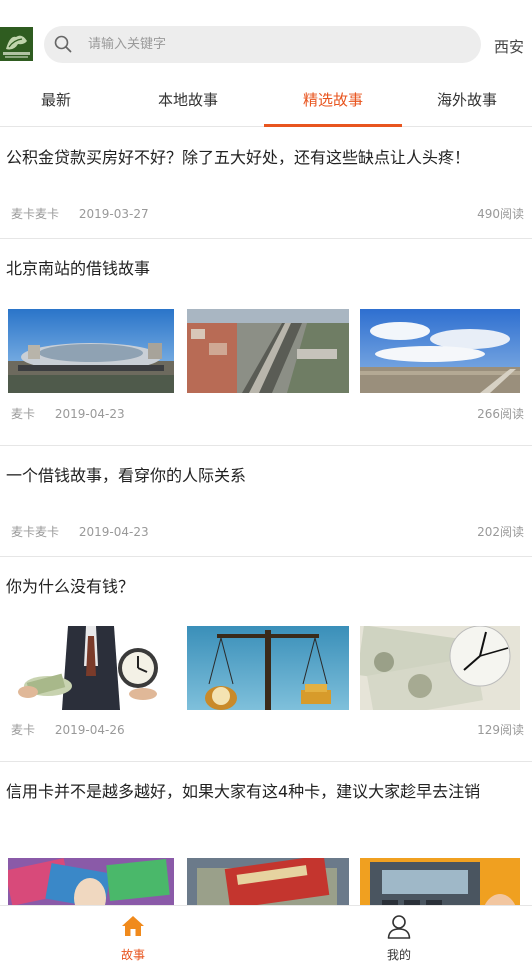 Image resolution: width=532 pixels, height=961 pixels. I want to click on article-date: 2019-04-26, so click(89, 730).